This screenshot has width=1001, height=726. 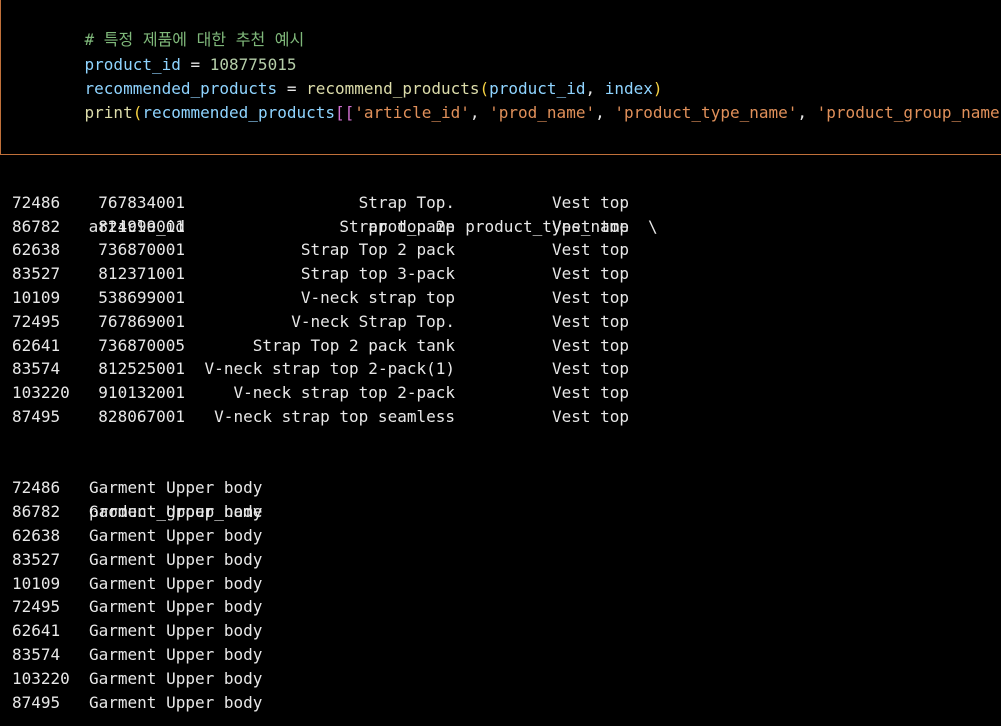 I want to click on cell-prod-name: V-neck strap top seamless, so click(x=334, y=416).